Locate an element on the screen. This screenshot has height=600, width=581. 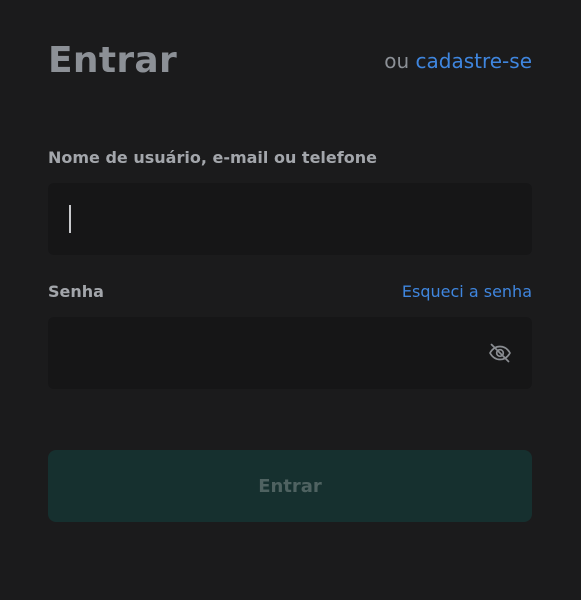
username-field-box is located at coordinates (290, 219).